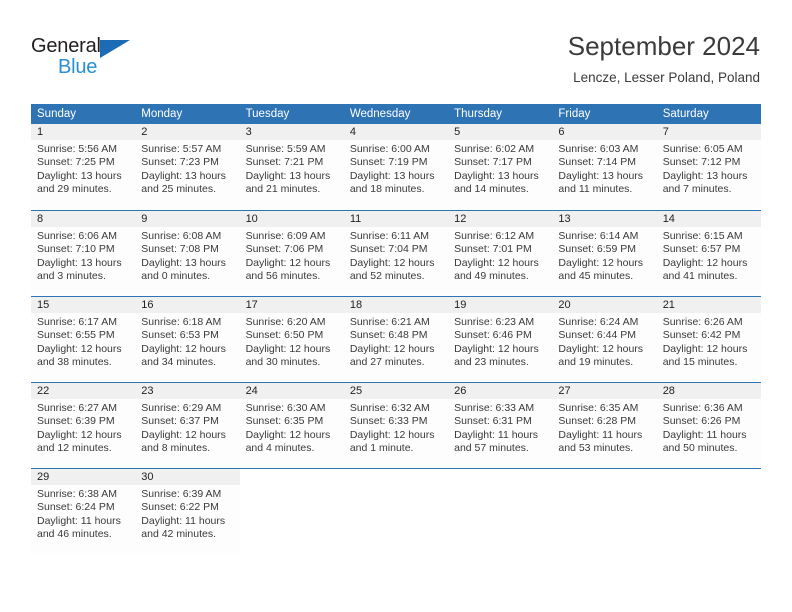  Describe the element at coordinates (83, 219) in the screenshot. I see `day-number: 8` at that location.